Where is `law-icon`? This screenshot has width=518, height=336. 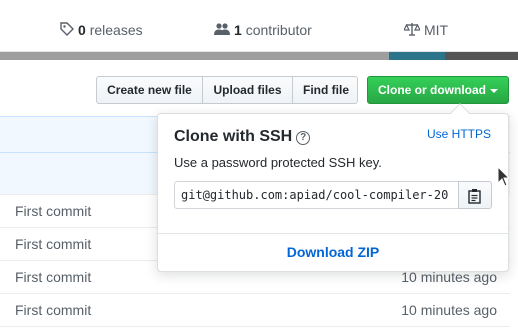 law-icon is located at coordinates (412, 31).